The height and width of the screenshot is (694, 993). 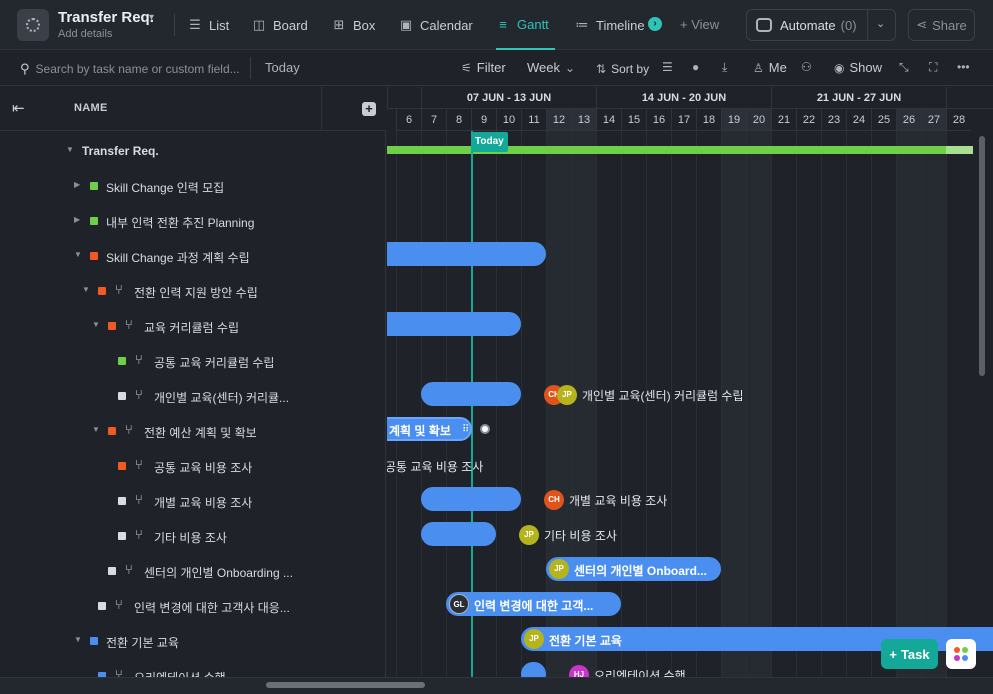 I want to click on tab-list: ☰ List, so click(x=208, y=25).